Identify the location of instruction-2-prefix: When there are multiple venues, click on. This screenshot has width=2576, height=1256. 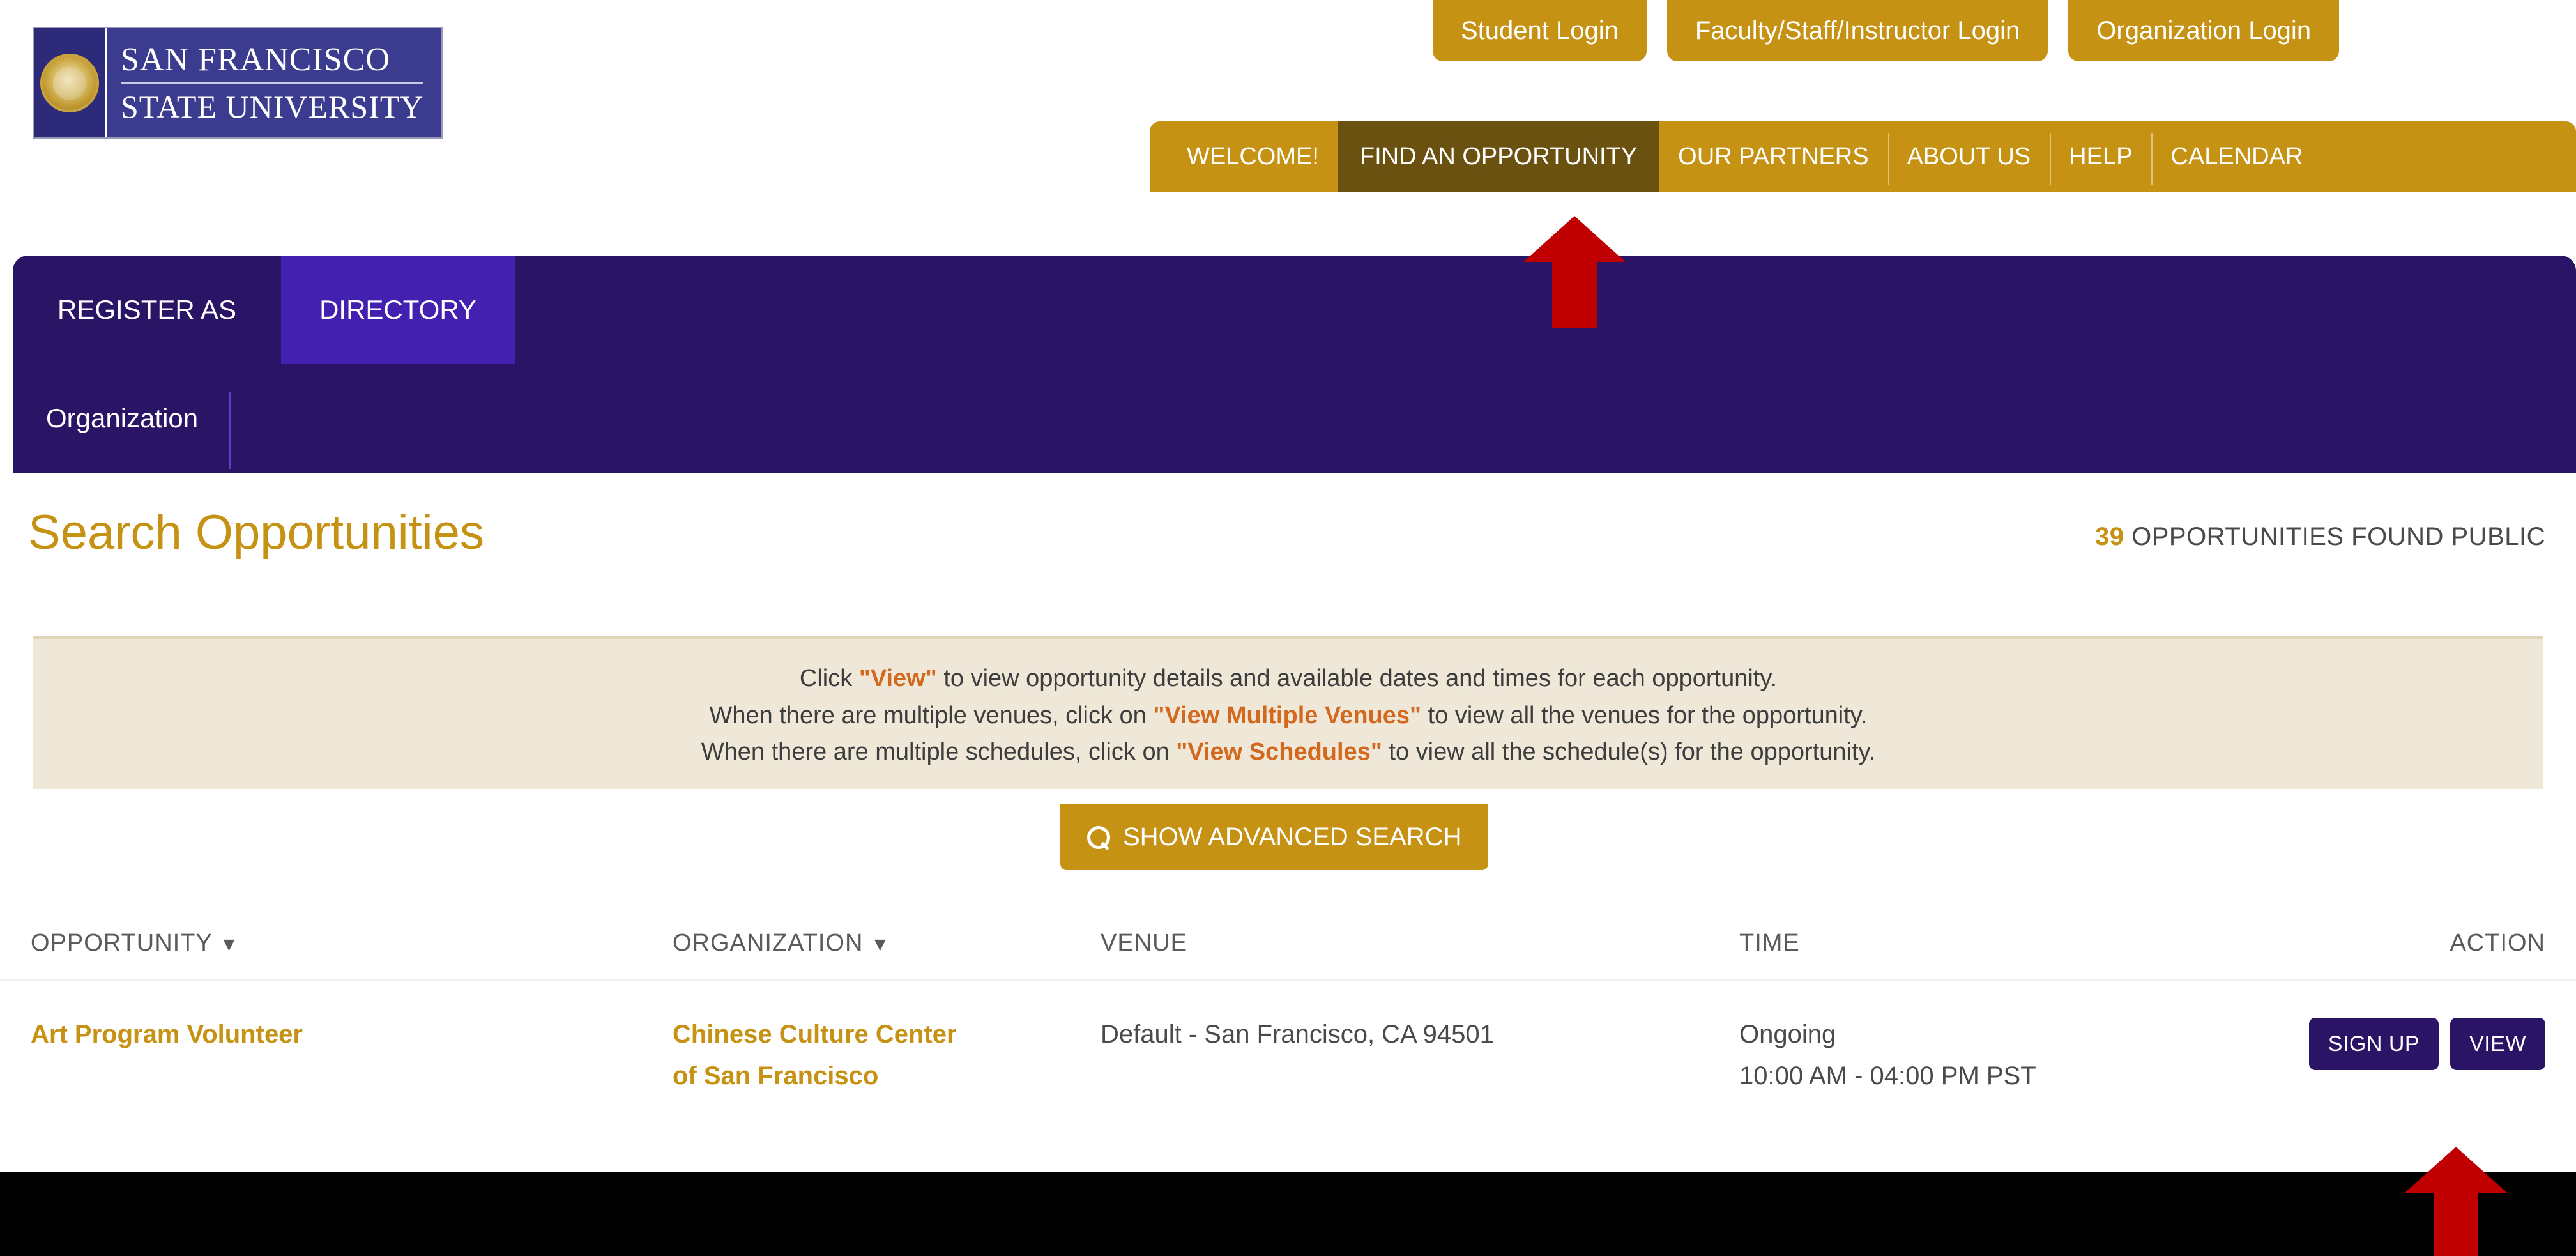
(931, 715).